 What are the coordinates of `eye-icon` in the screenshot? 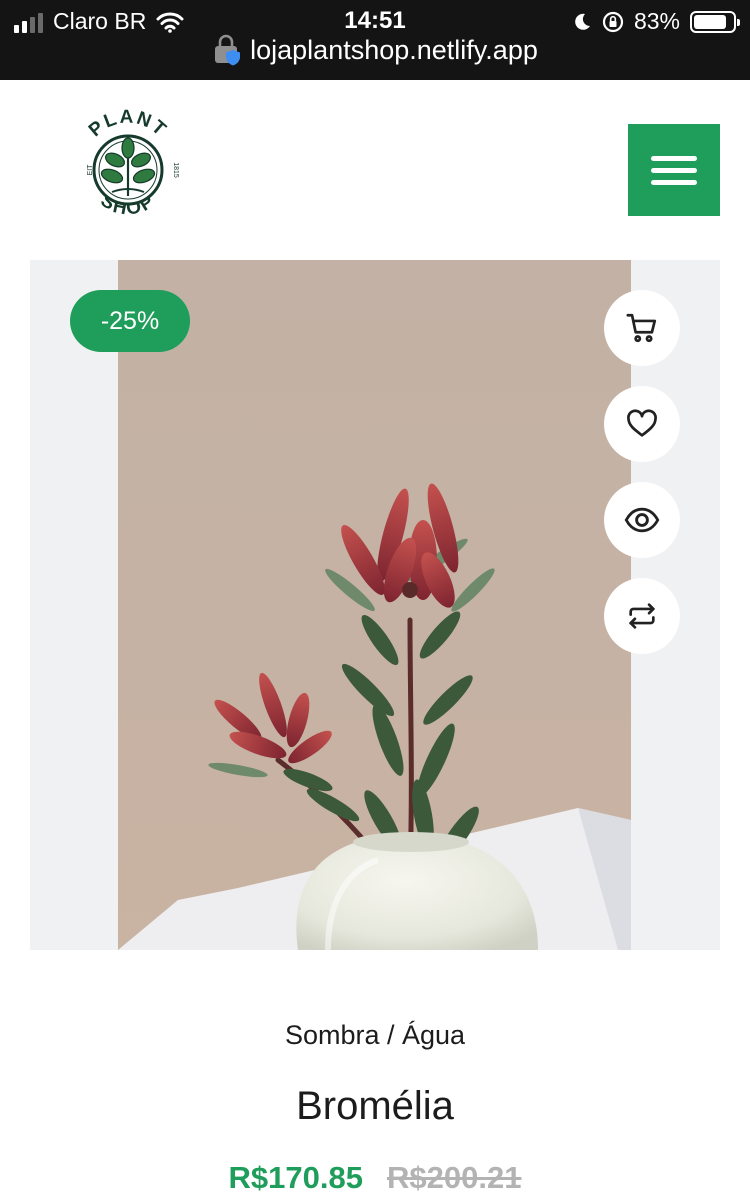 It's located at (642, 520).